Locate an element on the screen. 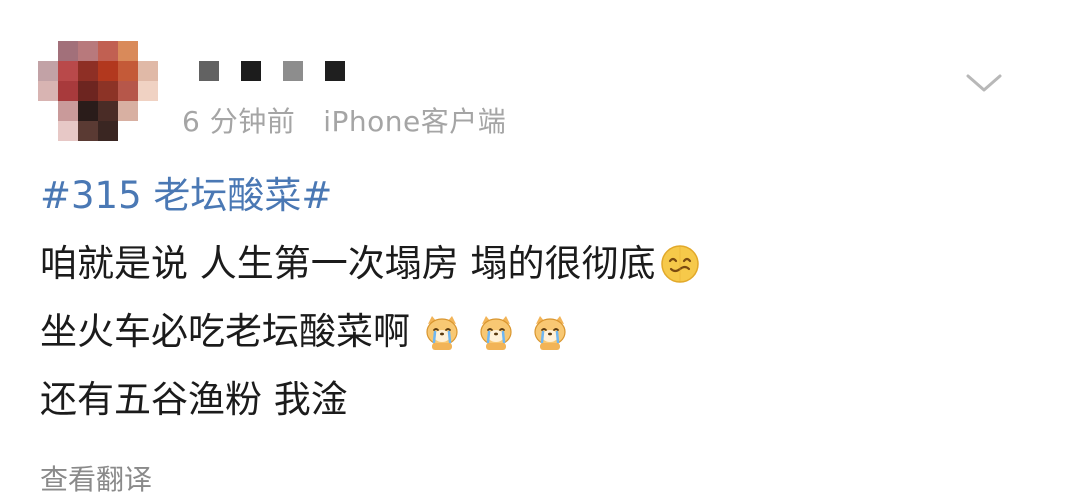 Image resolution: width=1075 pixels, height=503 pixels. text-line: 坐火车必吃老坛酸菜啊 is located at coordinates (540, 332).